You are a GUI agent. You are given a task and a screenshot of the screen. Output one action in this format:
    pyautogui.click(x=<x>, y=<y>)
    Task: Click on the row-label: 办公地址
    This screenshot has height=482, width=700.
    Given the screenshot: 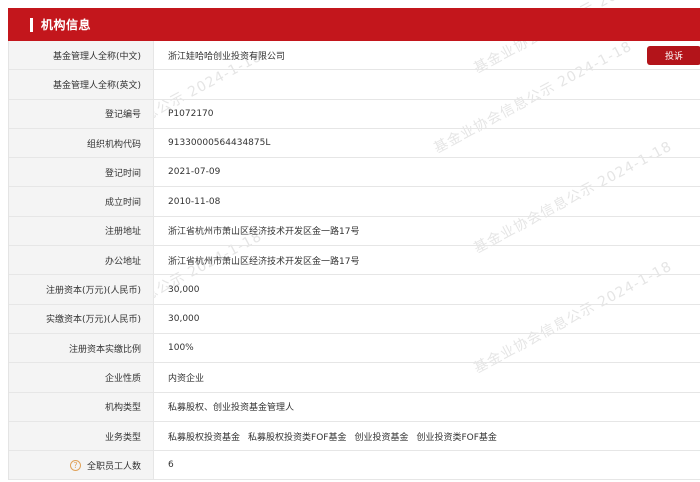 What is the action you would take?
    pyautogui.click(x=81, y=260)
    